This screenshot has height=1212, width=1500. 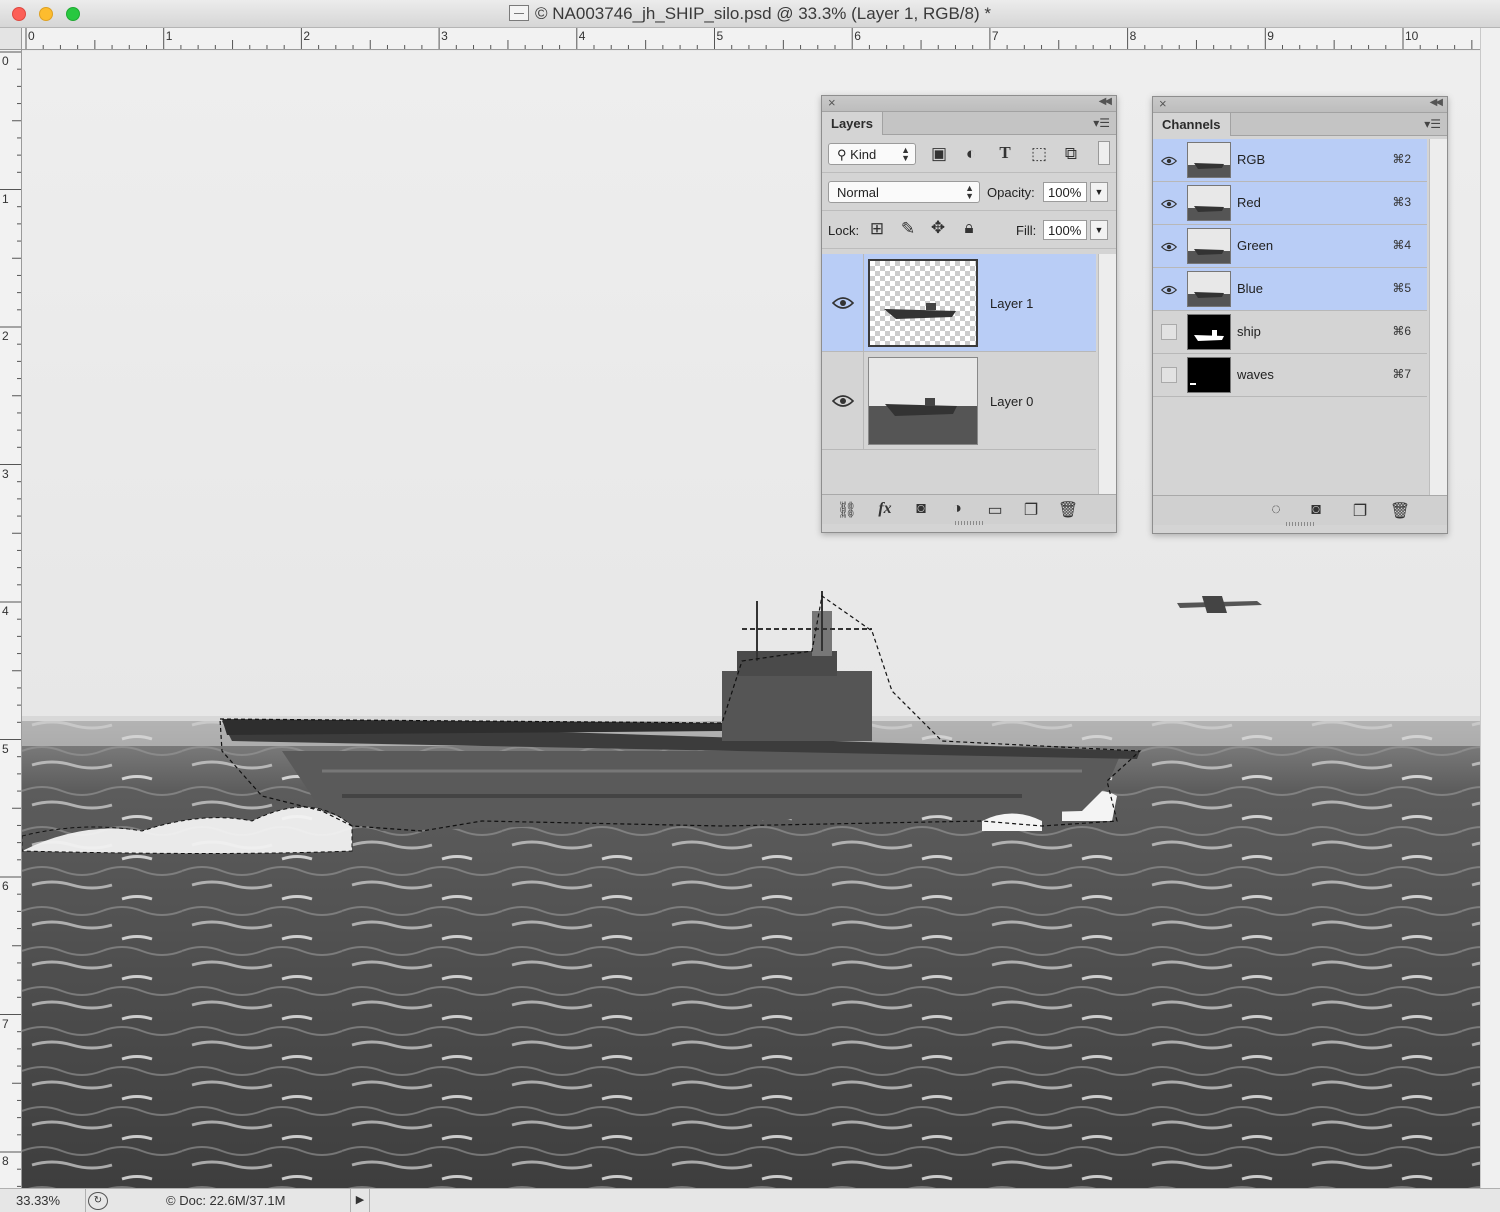 I want to click on layer-thumbnail, so click(x=923, y=303).